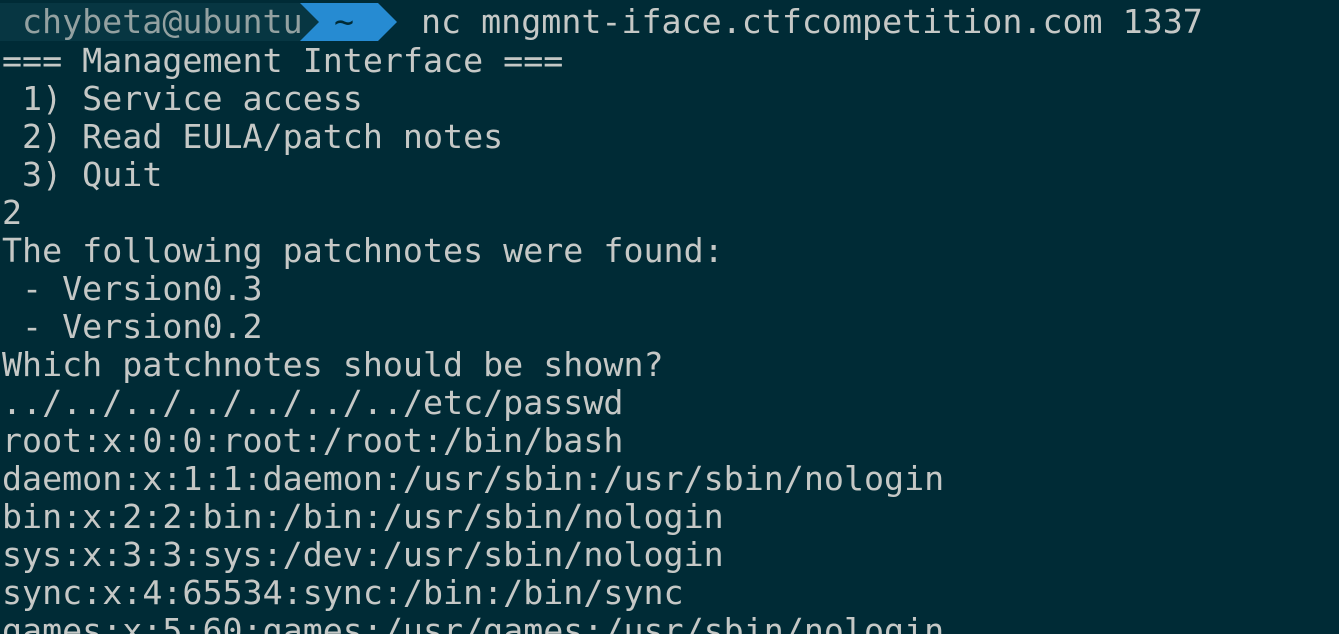 The height and width of the screenshot is (634, 1339). I want to click on output-line: ../../../../../../../etc/passwd, so click(313, 402).